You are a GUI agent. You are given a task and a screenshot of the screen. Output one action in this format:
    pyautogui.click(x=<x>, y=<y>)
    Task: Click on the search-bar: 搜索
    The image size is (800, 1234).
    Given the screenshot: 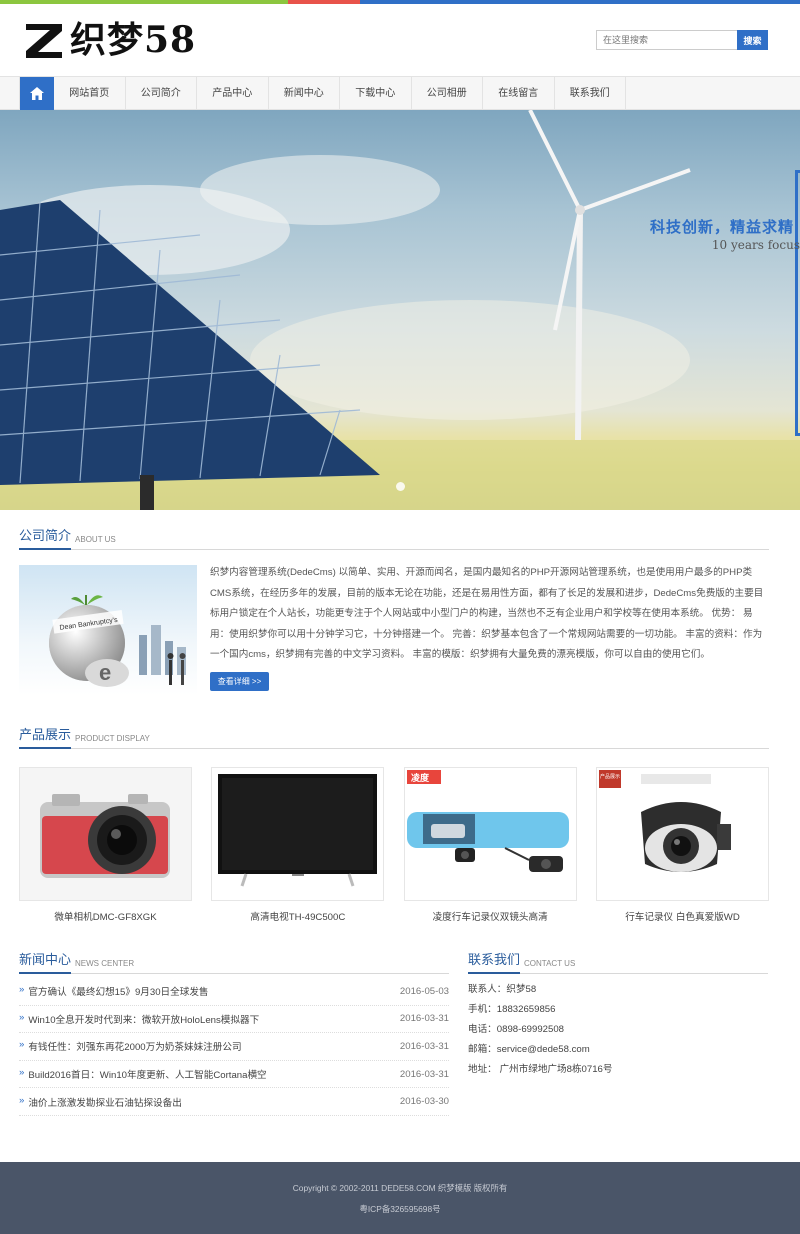 What is the action you would take?
    pyautogui.click(x=682, y=40)
    